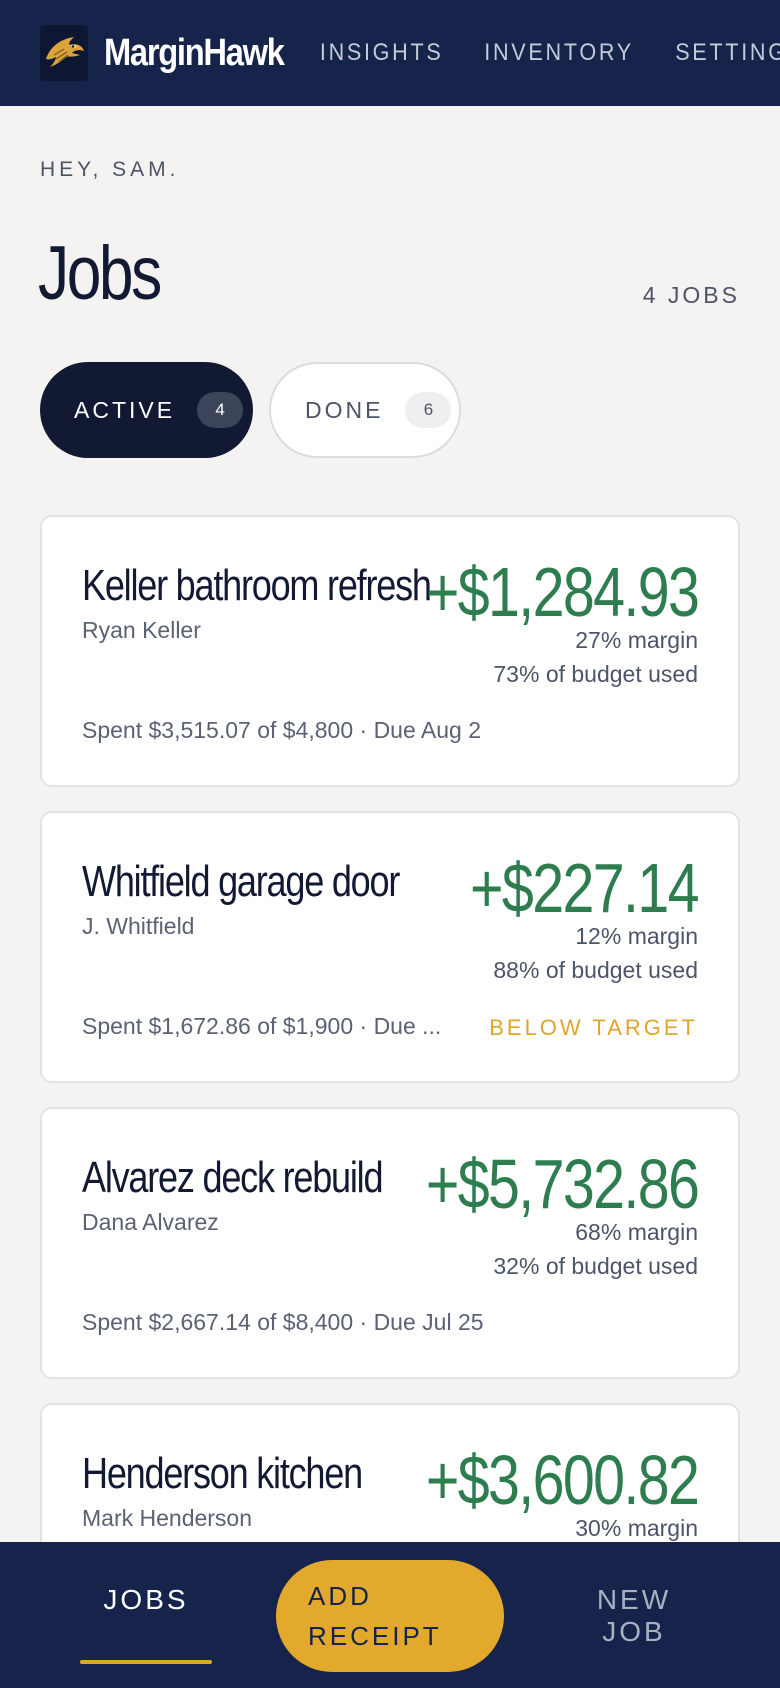  I want to click on job-title: Alvarez deck rebuild, so click(233, 1177).